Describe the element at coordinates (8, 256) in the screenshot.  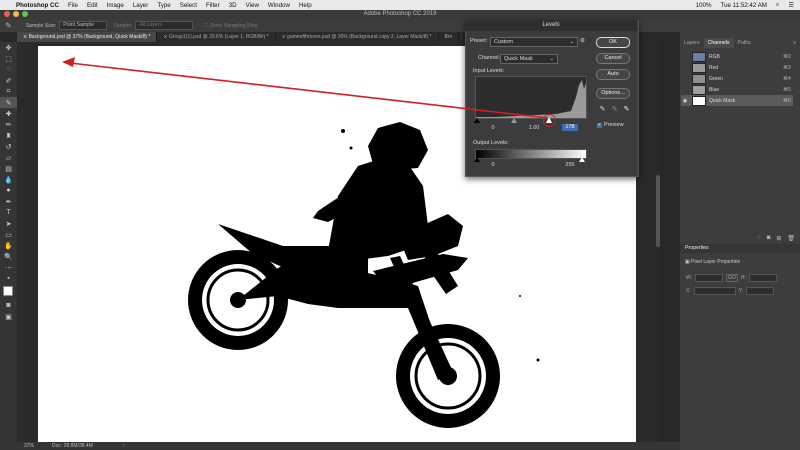
I see `zoom-tool-icon: 🔍` at that location.